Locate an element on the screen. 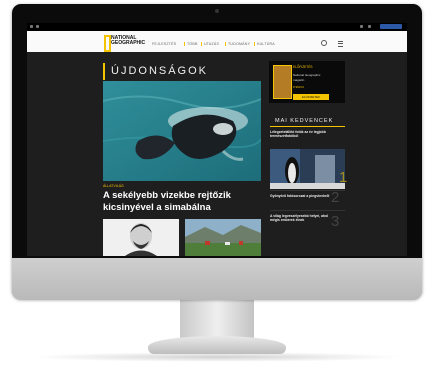  webcam-dot is located at coordinates (217, 11).